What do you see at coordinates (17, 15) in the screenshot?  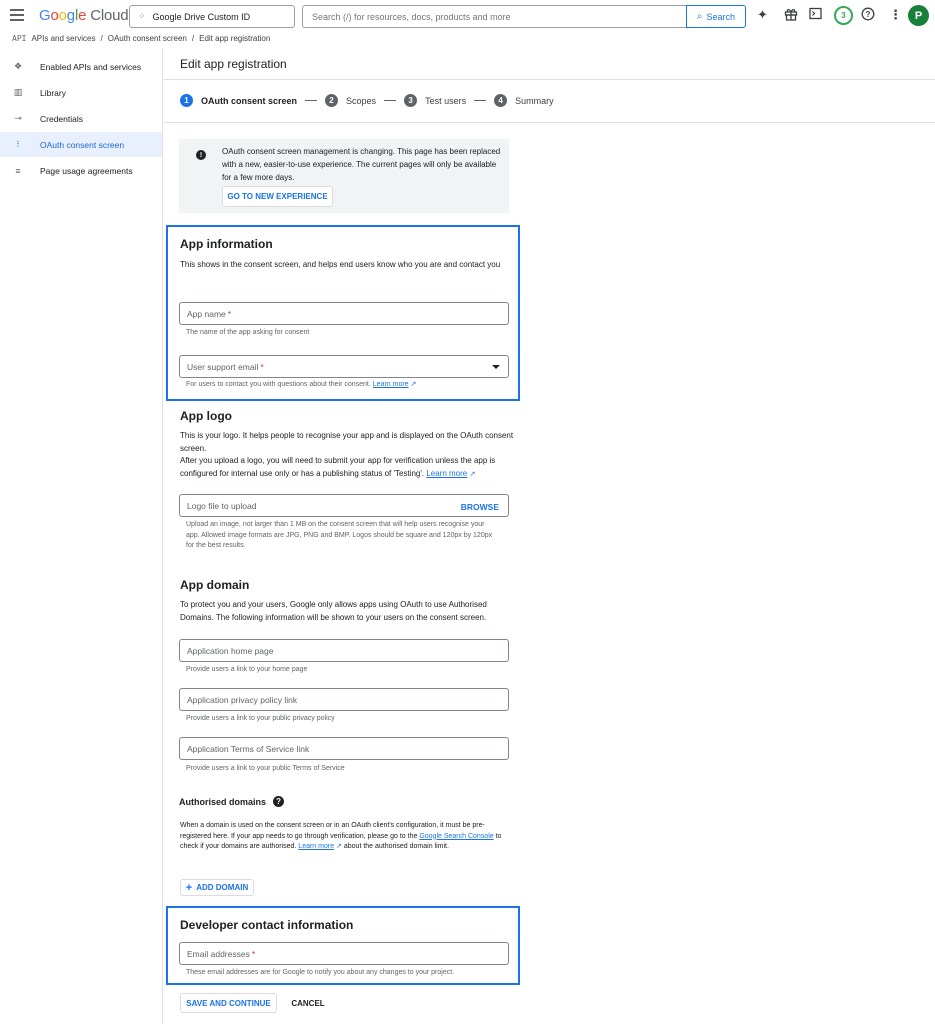 I see `main-menu-icon` at bounding box center [17, 15].